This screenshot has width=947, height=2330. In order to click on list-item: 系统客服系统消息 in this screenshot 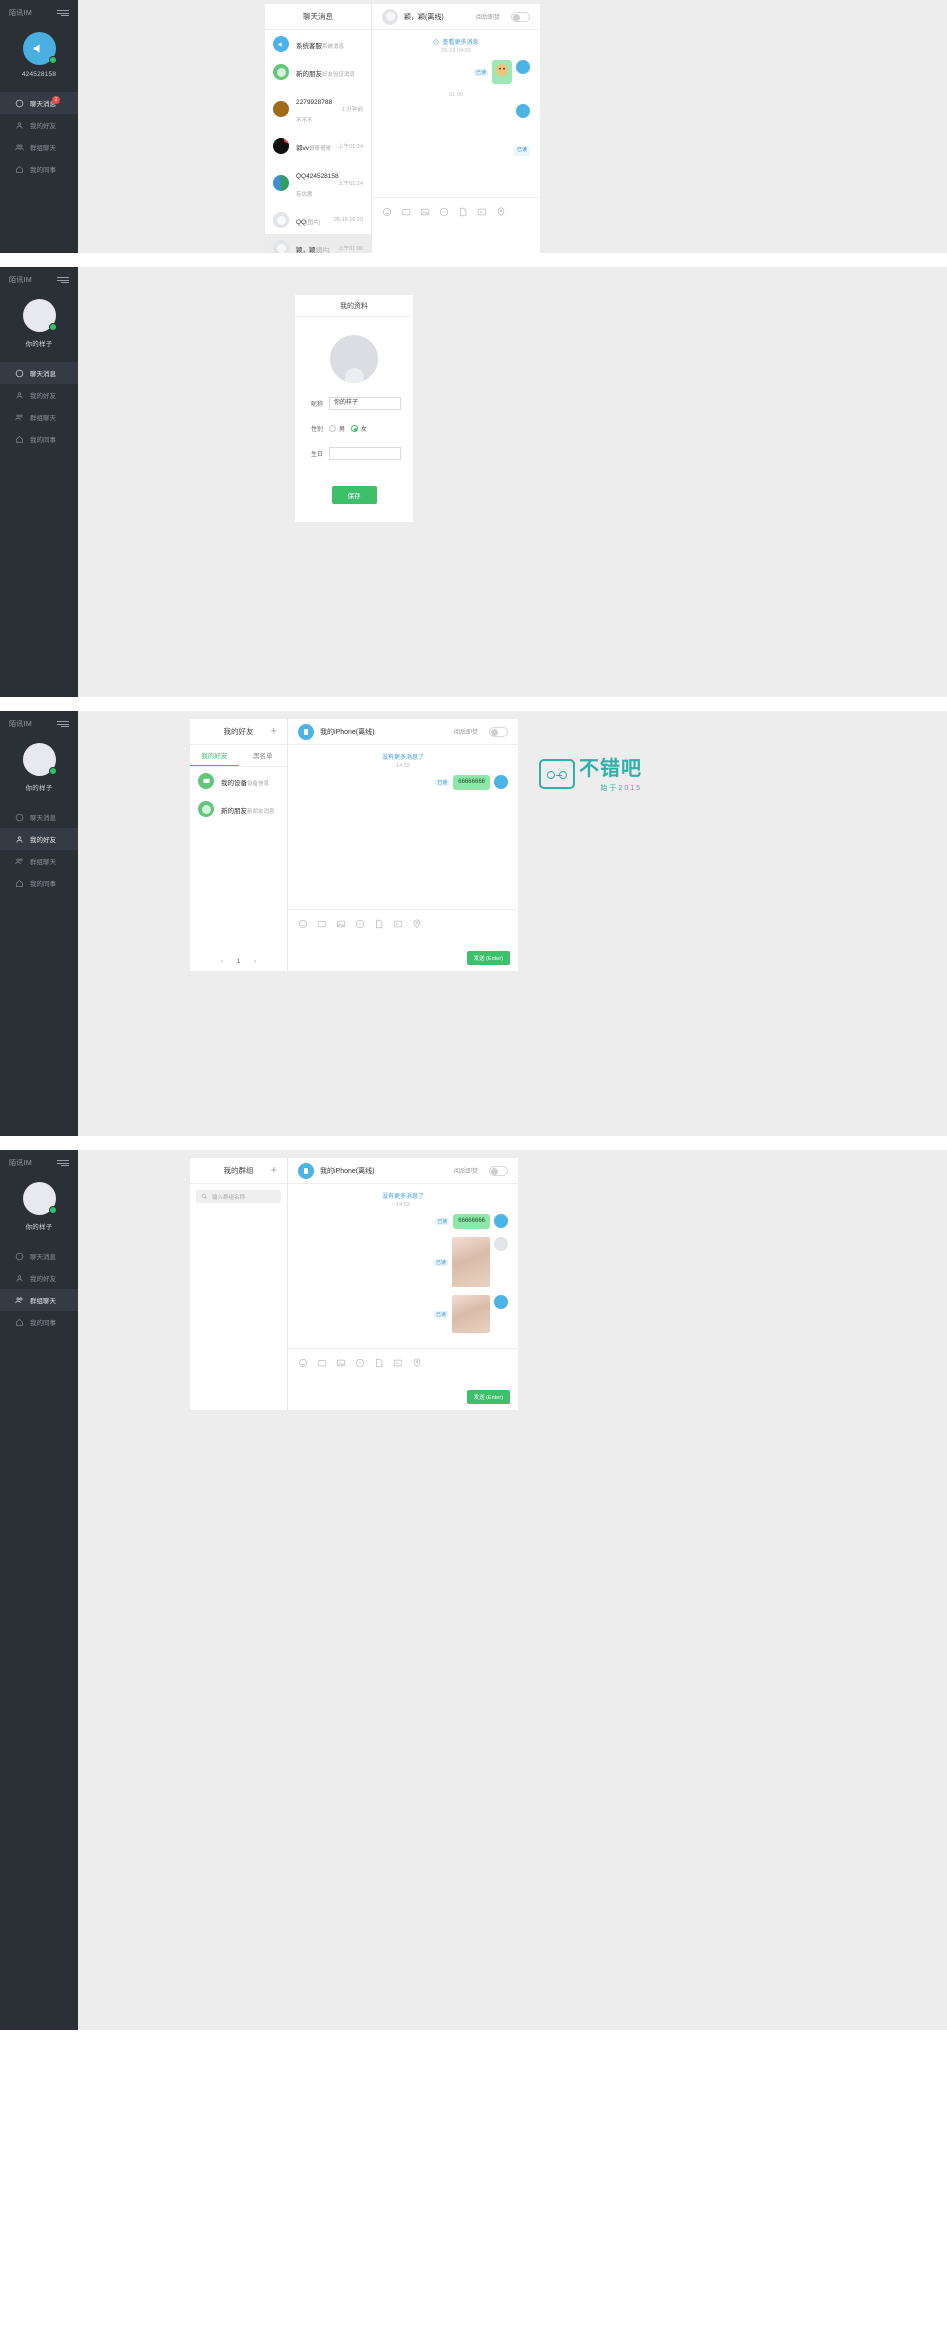, I will do `click(318, 44)`.